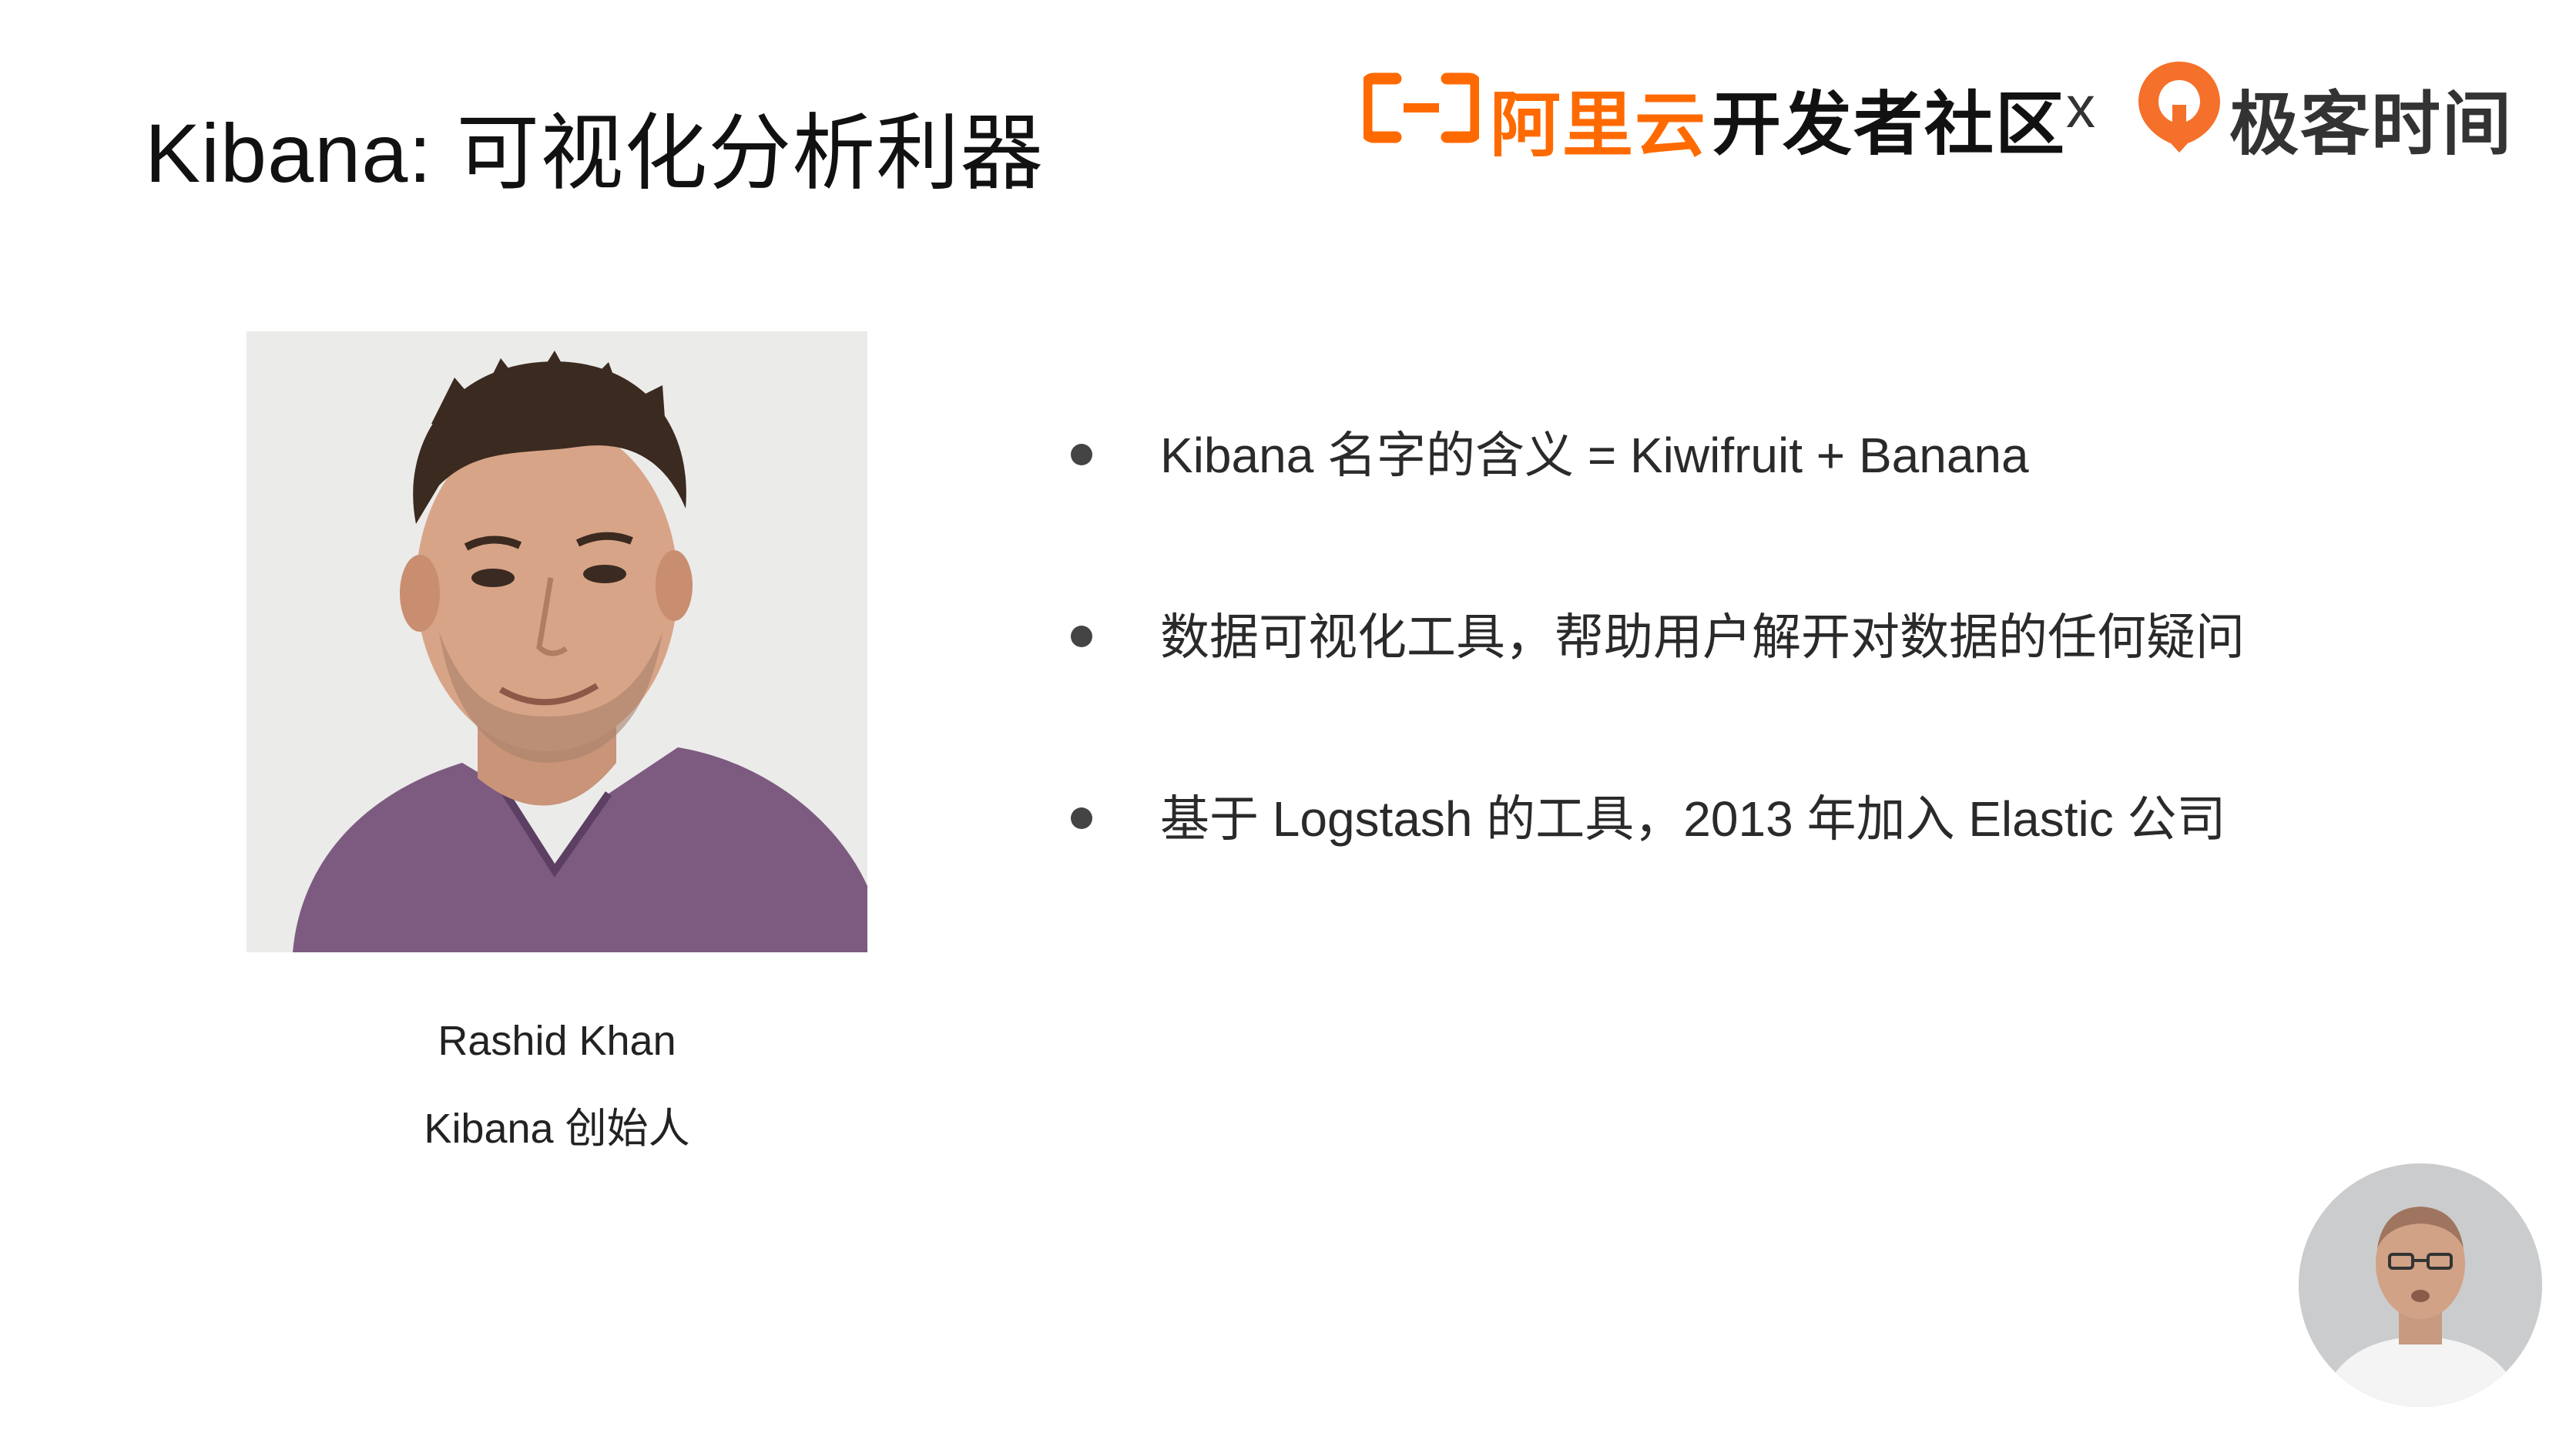  What do you see at coordinates (1421, 107) in the screenshot?
I see `aliyun-logo-icon` at bounding box center [1421, 107].